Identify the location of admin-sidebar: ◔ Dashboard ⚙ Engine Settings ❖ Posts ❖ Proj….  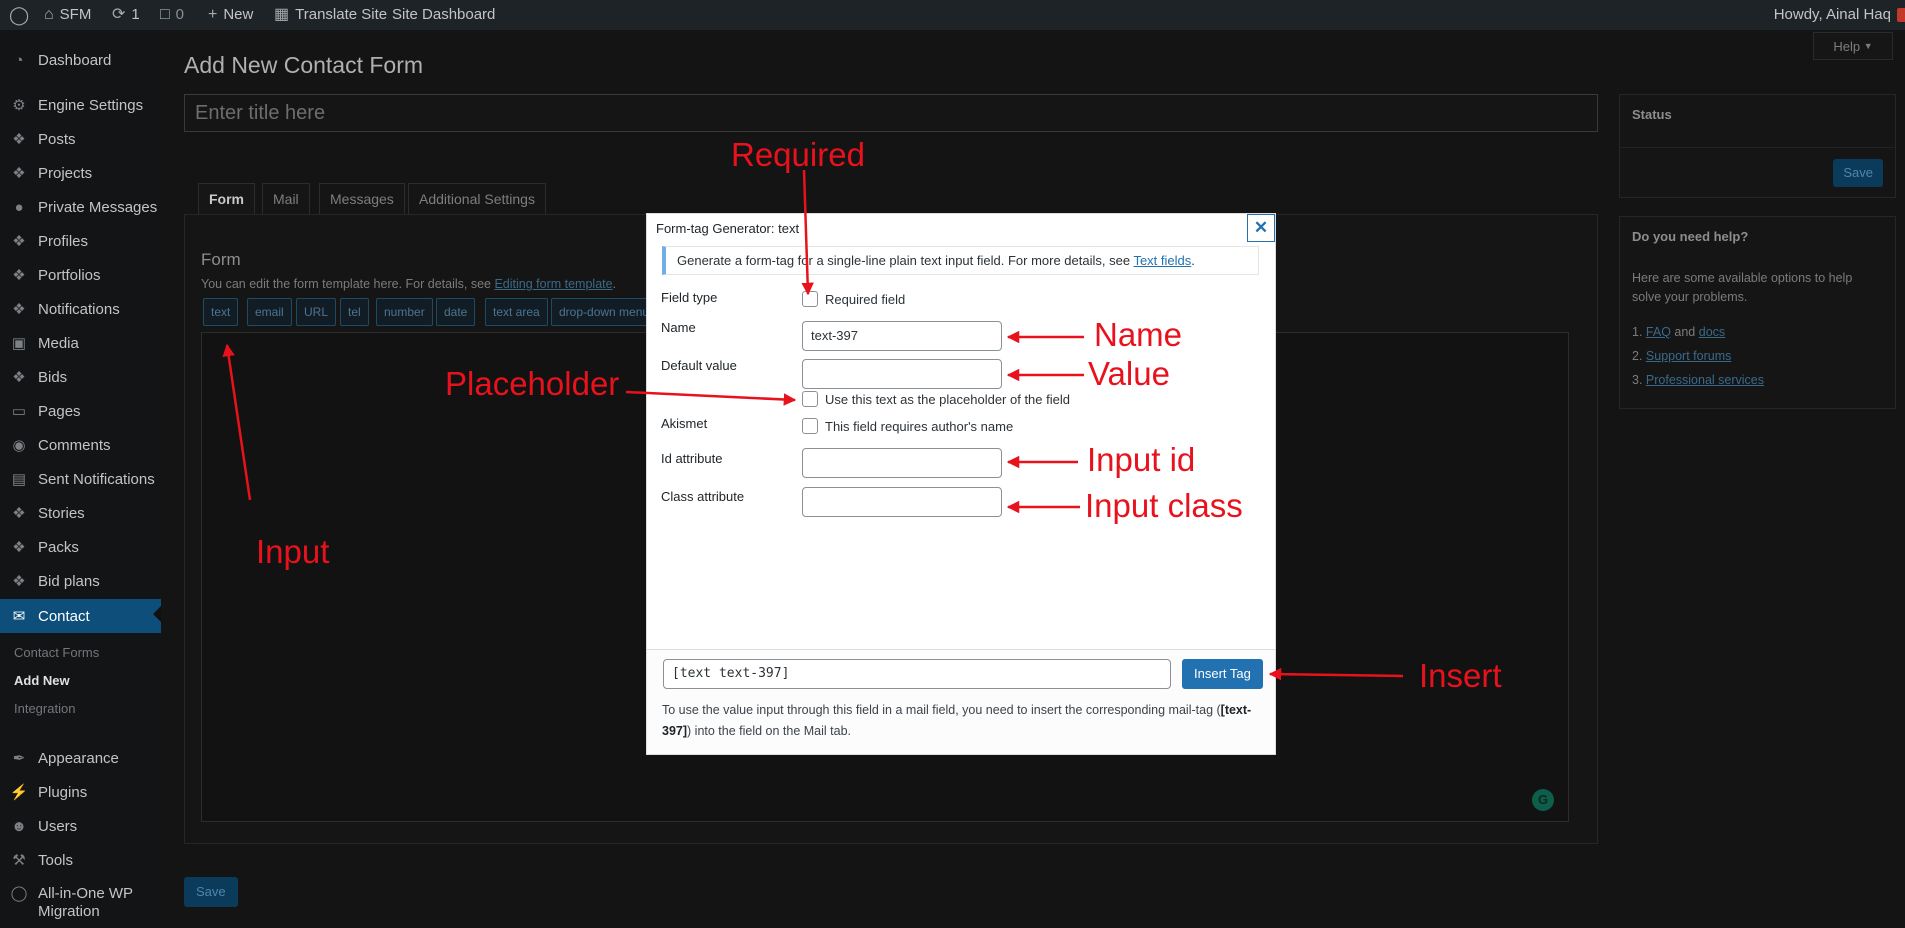
(80, 479).